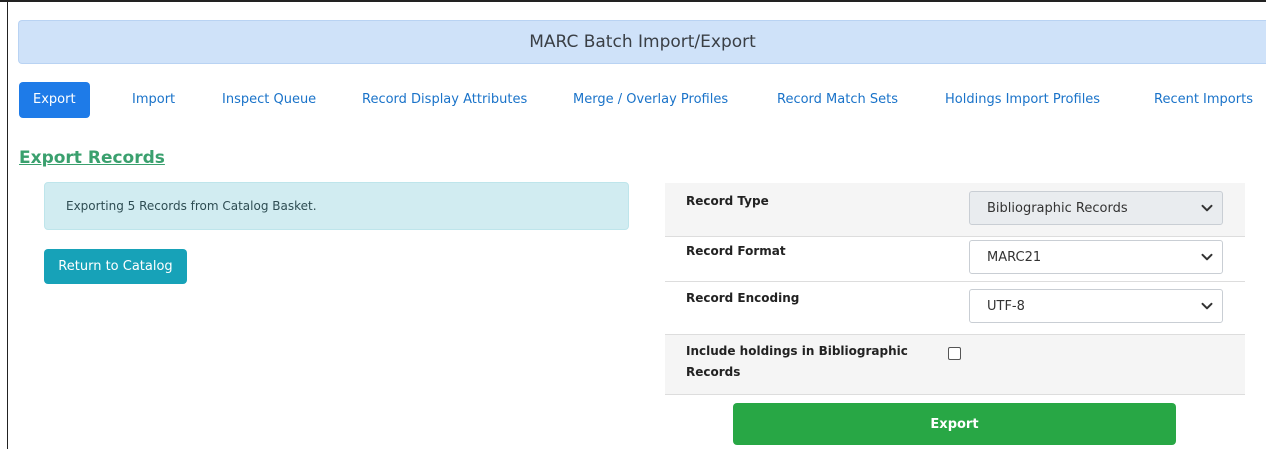 The width and height of the screenshot is (1266, 449). Describe the element at coordinates (633, 1) in the screenshot. I see `window-top-border` at that location.